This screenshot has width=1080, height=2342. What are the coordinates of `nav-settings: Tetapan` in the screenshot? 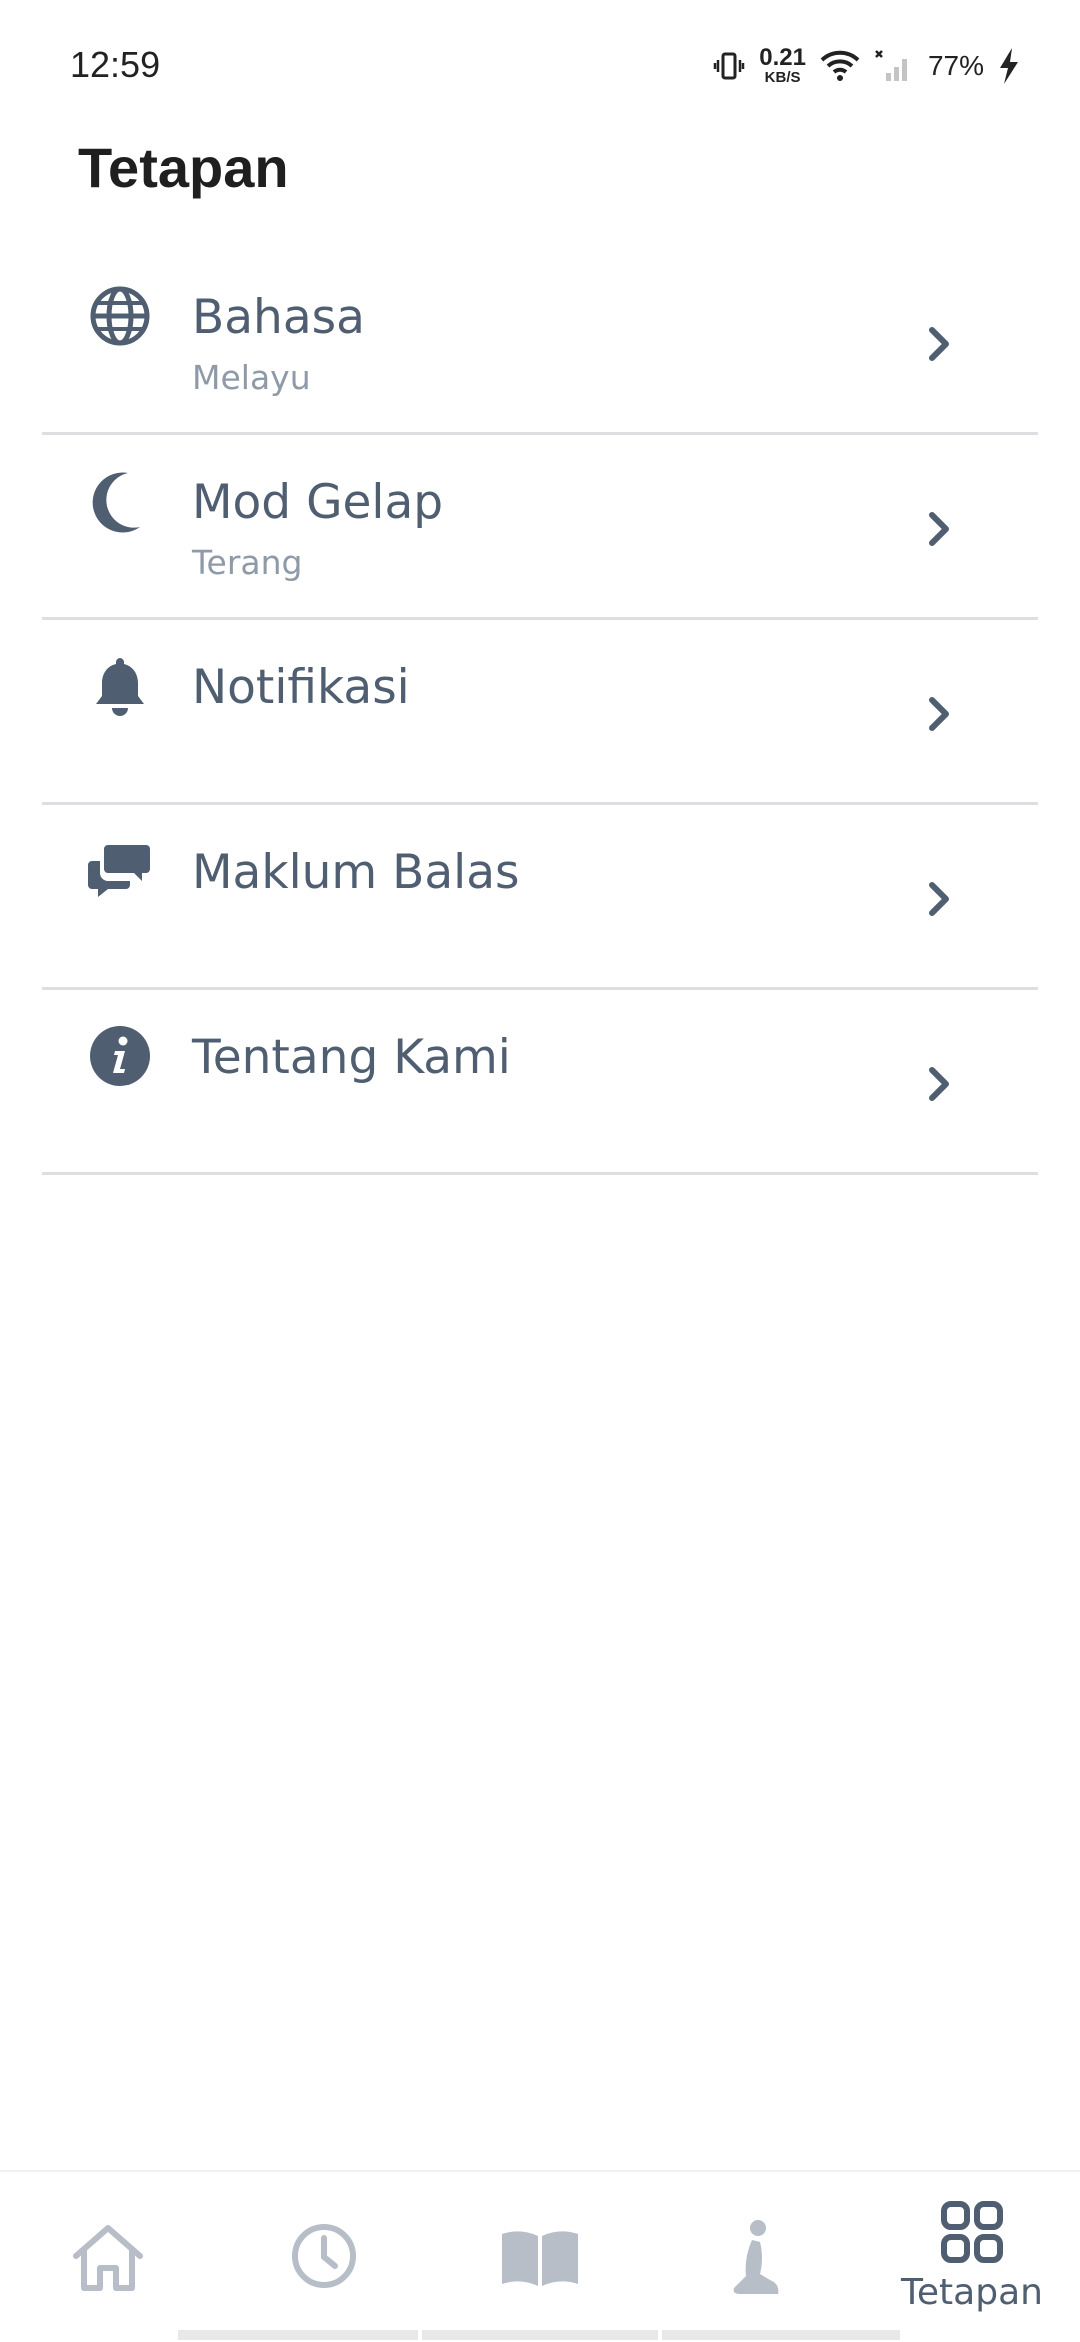 It's located at (972, 2257).